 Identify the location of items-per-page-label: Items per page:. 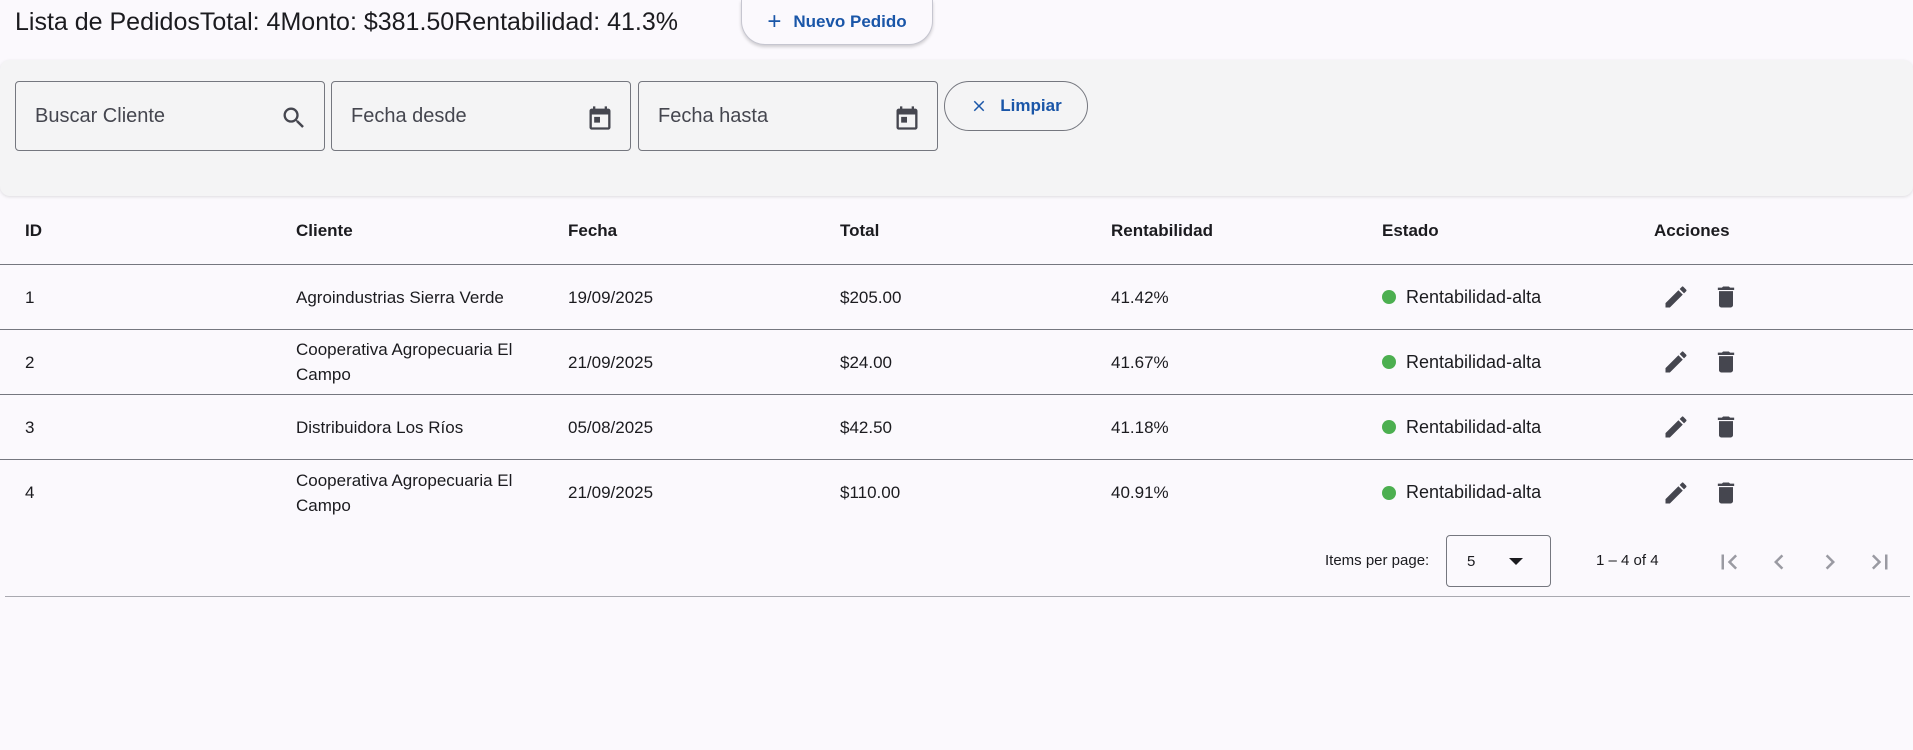
(1377, 560).